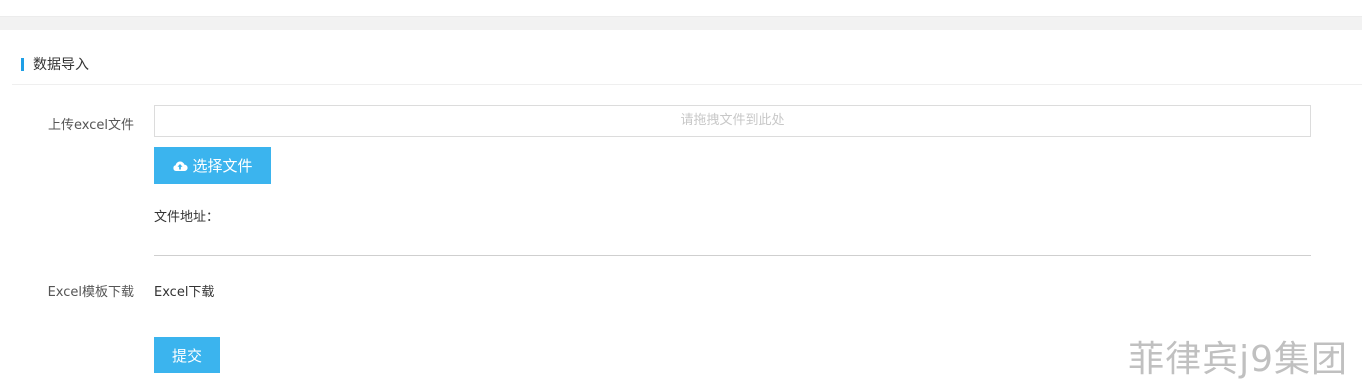  I want to click on top-bar, so click(681, 15).